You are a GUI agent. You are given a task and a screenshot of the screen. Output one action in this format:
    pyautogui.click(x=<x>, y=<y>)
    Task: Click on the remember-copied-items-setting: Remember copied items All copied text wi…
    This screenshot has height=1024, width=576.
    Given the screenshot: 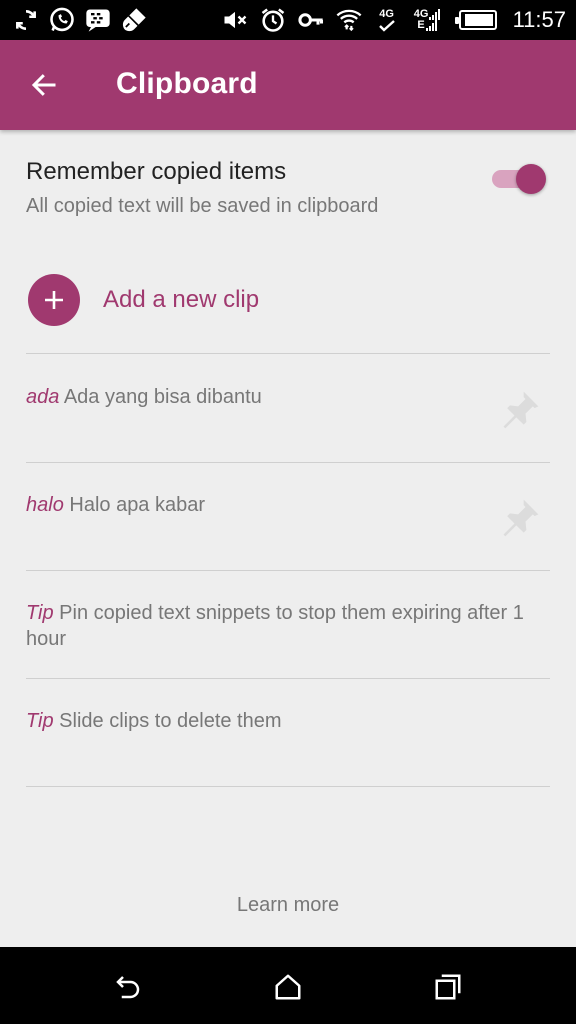 What is the action you would take?
    pyautogui.click(x=288, y=194)
    